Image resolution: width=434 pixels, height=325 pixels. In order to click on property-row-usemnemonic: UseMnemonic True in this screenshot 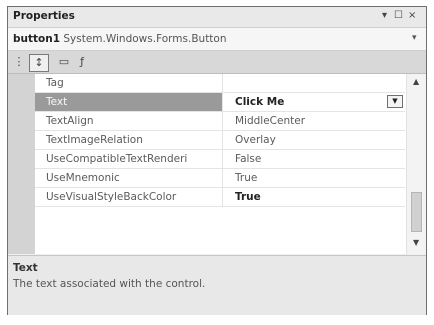, I will do `click(220, 178)`.